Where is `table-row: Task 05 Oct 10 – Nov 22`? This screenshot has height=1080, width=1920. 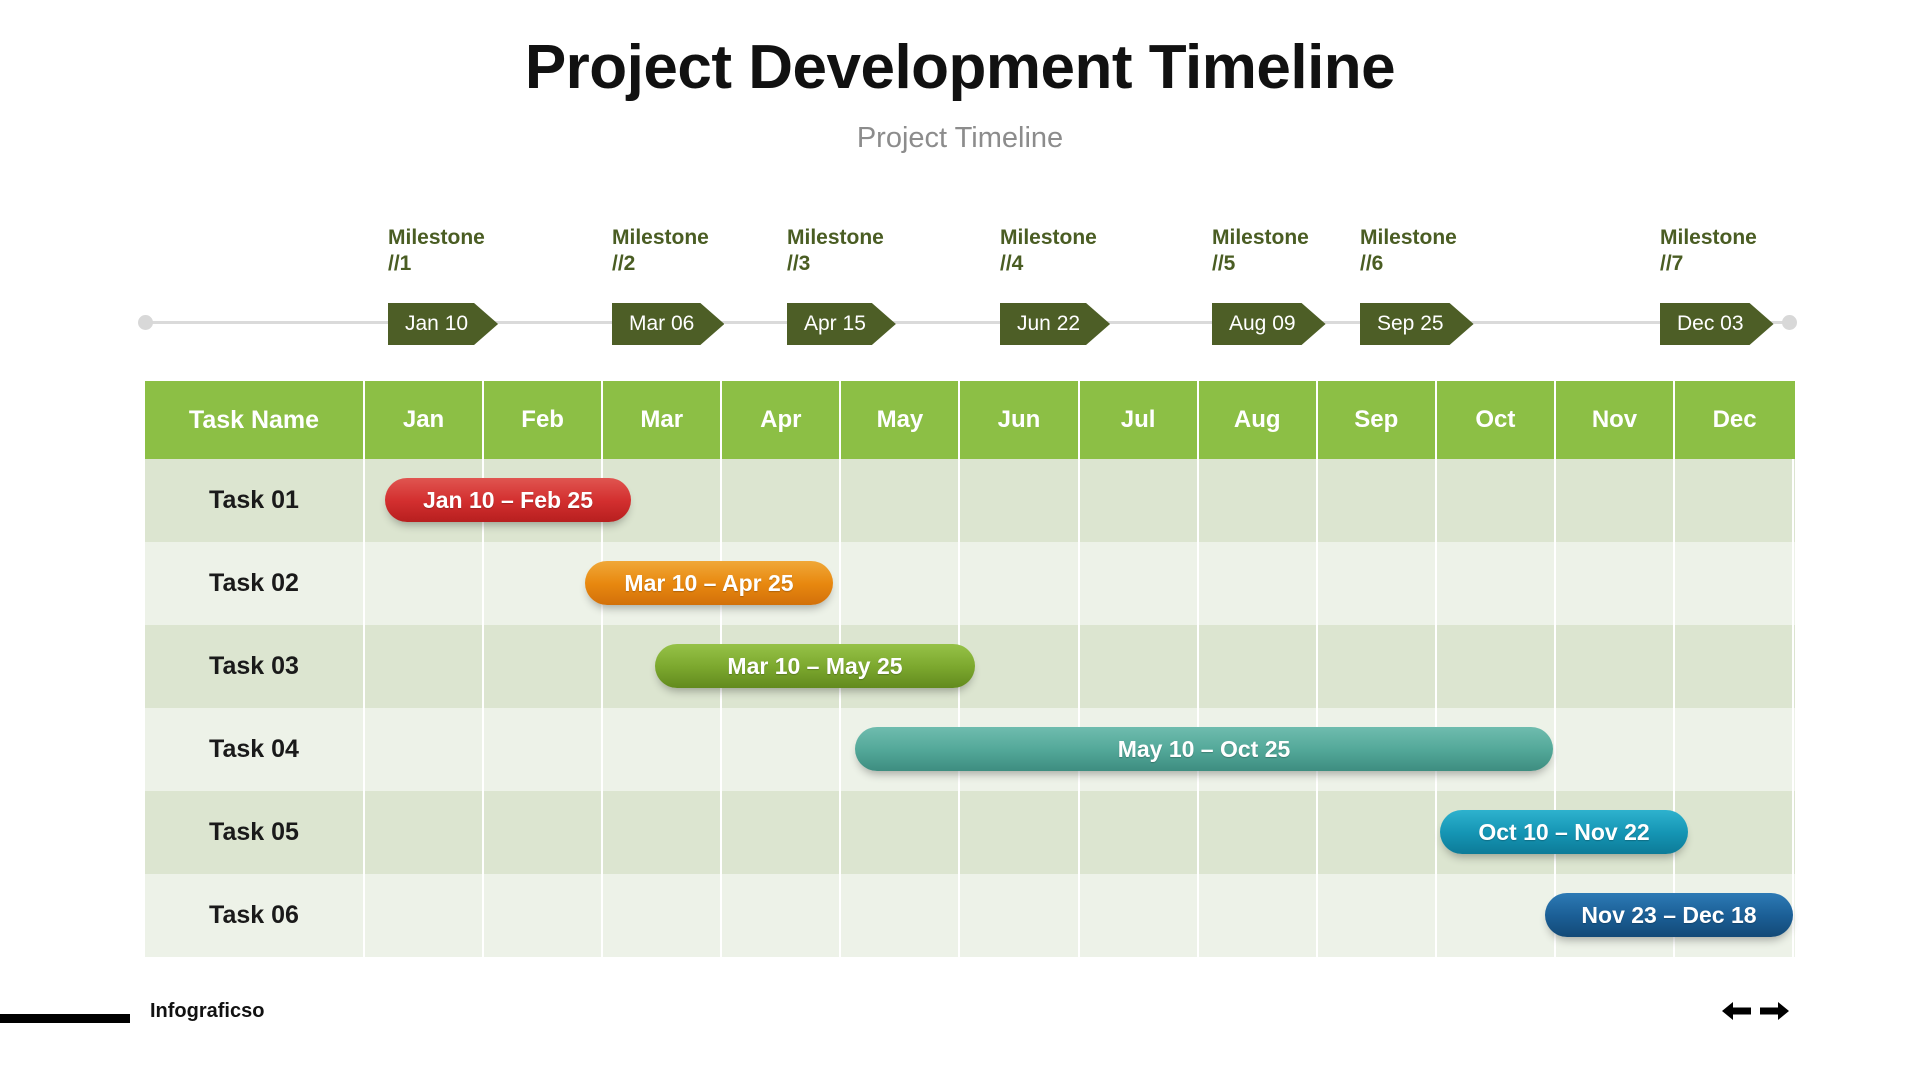 table-row: Task 05 Oct 10 – Nov 22 is located at coordinates (970, 832).